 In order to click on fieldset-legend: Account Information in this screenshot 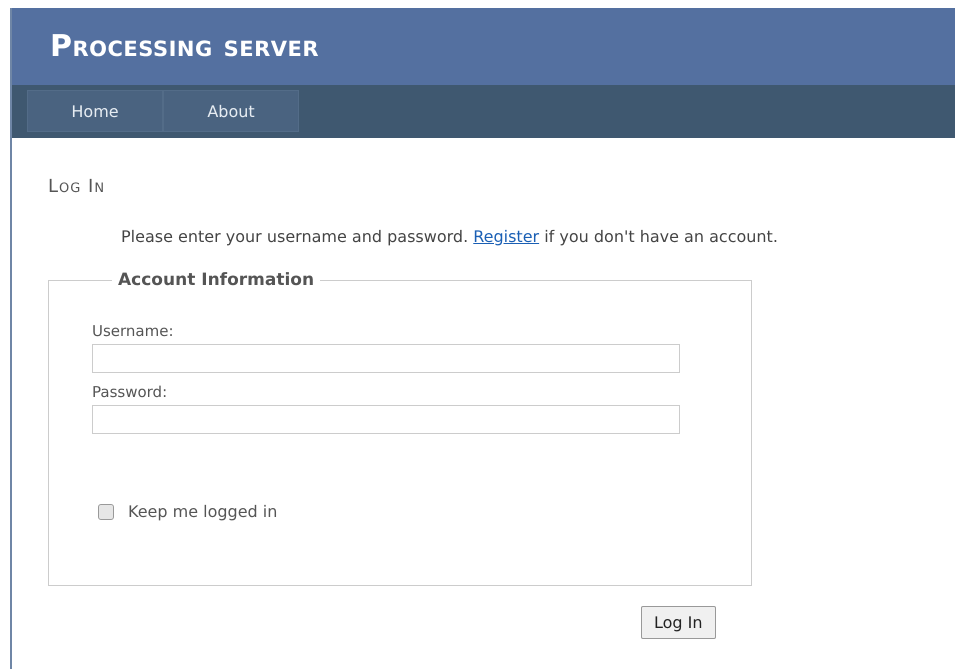, I will do `click(216, 280)`.